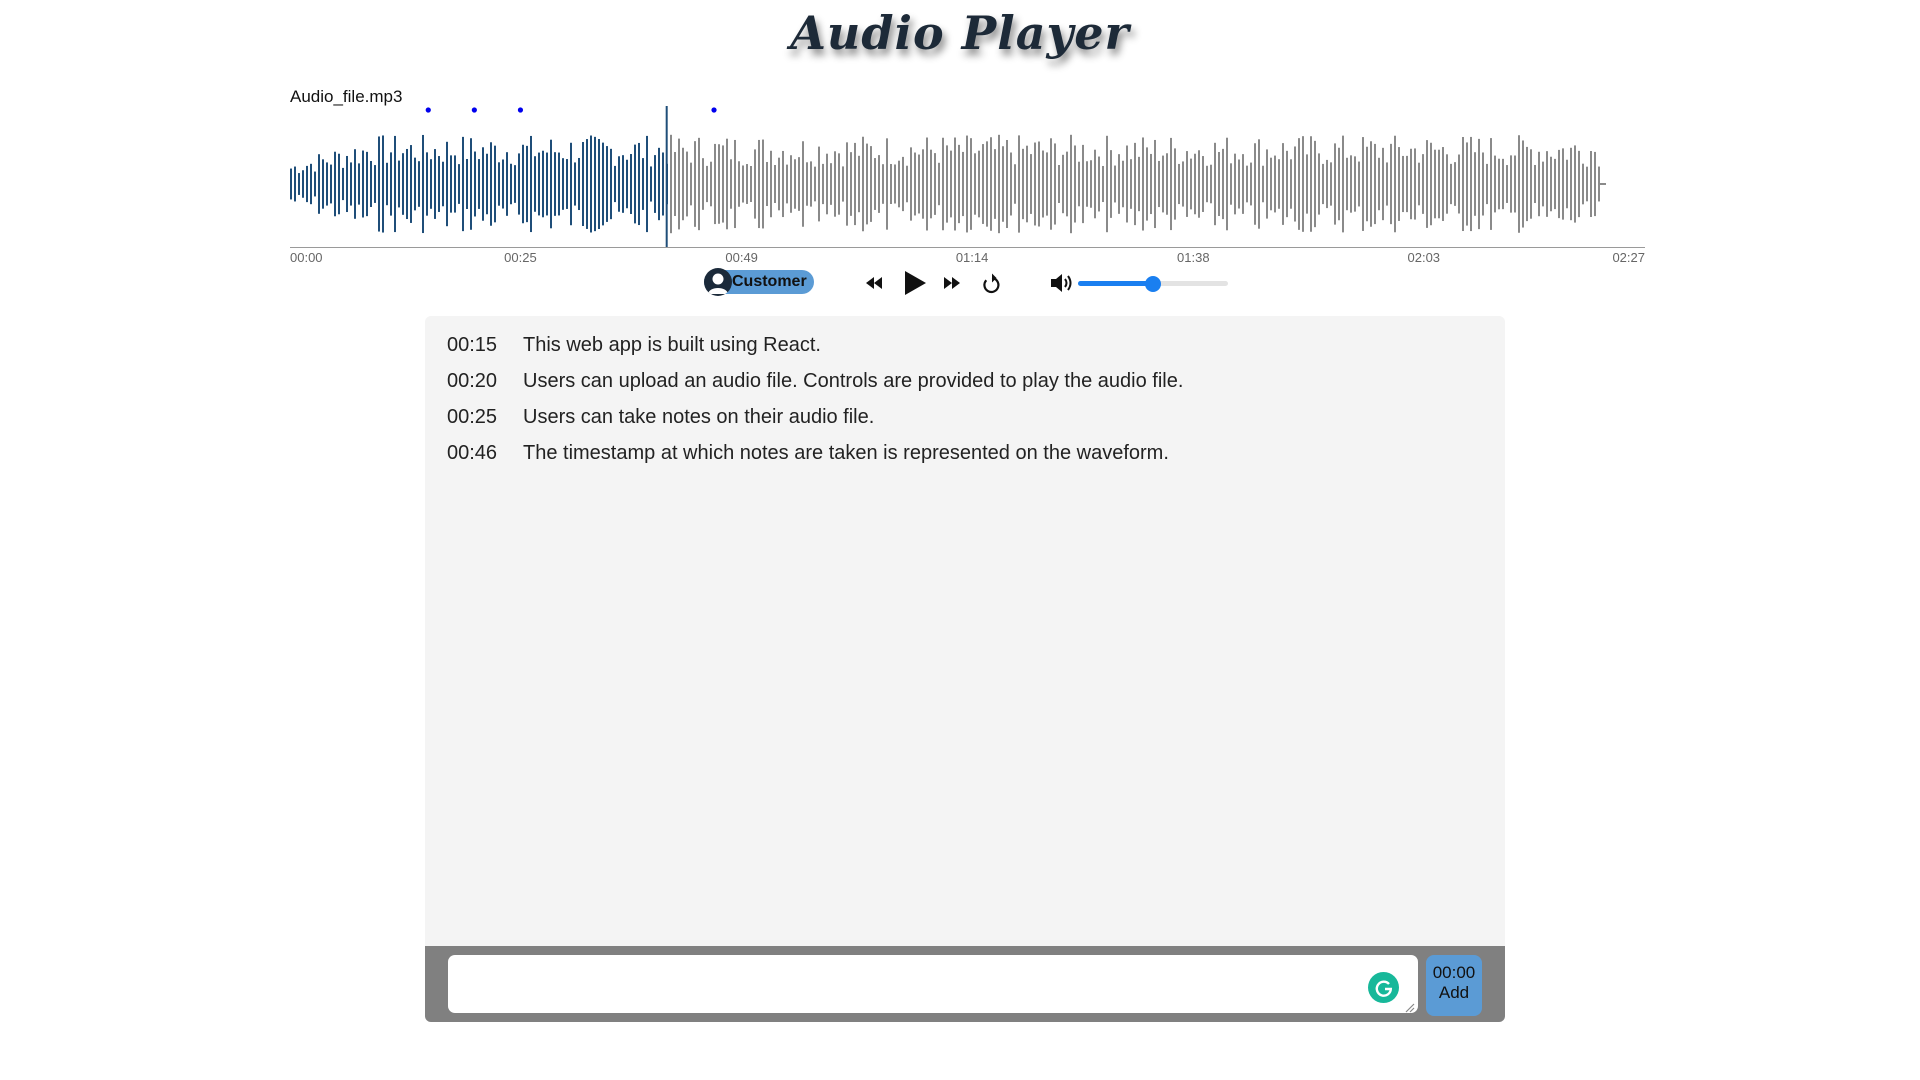 This screenshot has width=1920, height=1080. What do you see at coordinates (915, 285) in the screenshot?
I see `play-button` at bounding box center [915, 285].